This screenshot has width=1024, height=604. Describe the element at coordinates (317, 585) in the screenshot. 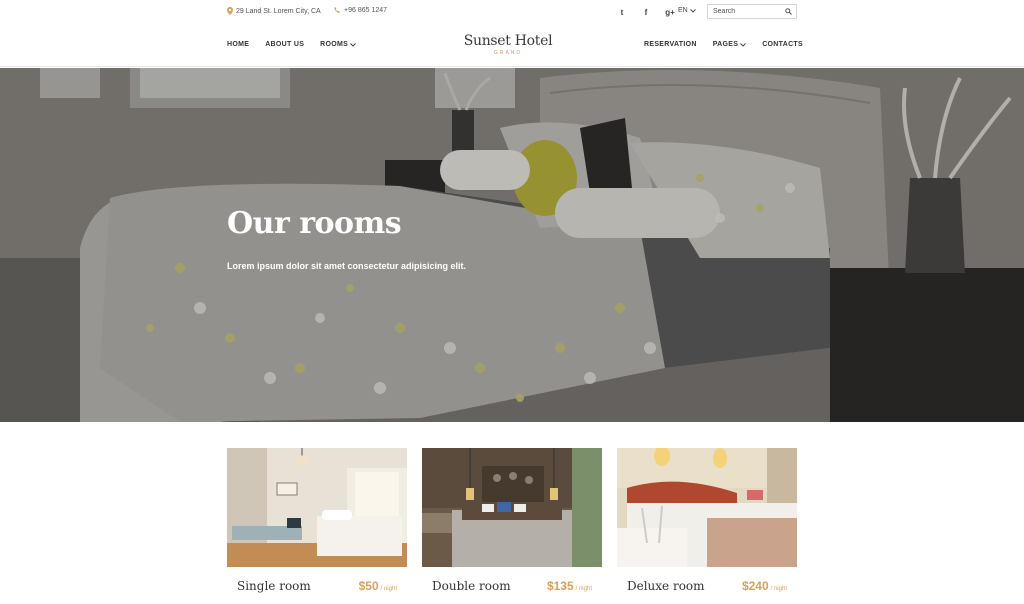

I see `room-info: Single room $50 / night` at that location.